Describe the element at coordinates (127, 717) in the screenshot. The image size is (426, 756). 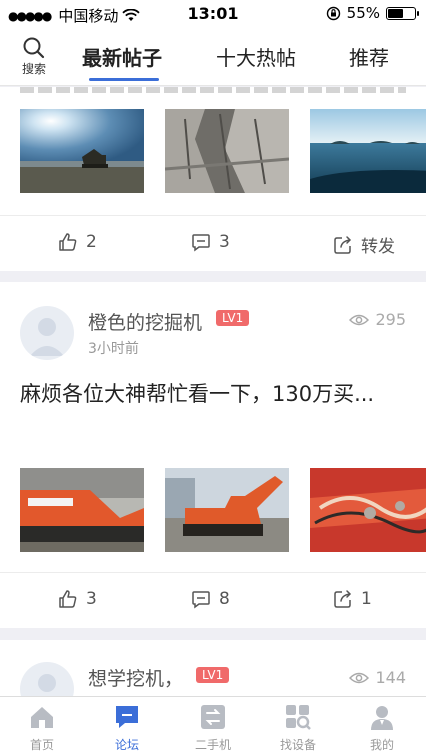
I see `forum-icon` at that location.